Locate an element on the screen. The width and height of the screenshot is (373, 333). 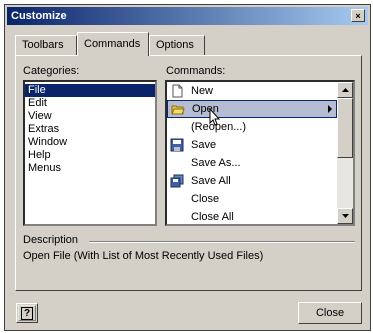
commands-scrollbar is located at coordinates (345, 153).